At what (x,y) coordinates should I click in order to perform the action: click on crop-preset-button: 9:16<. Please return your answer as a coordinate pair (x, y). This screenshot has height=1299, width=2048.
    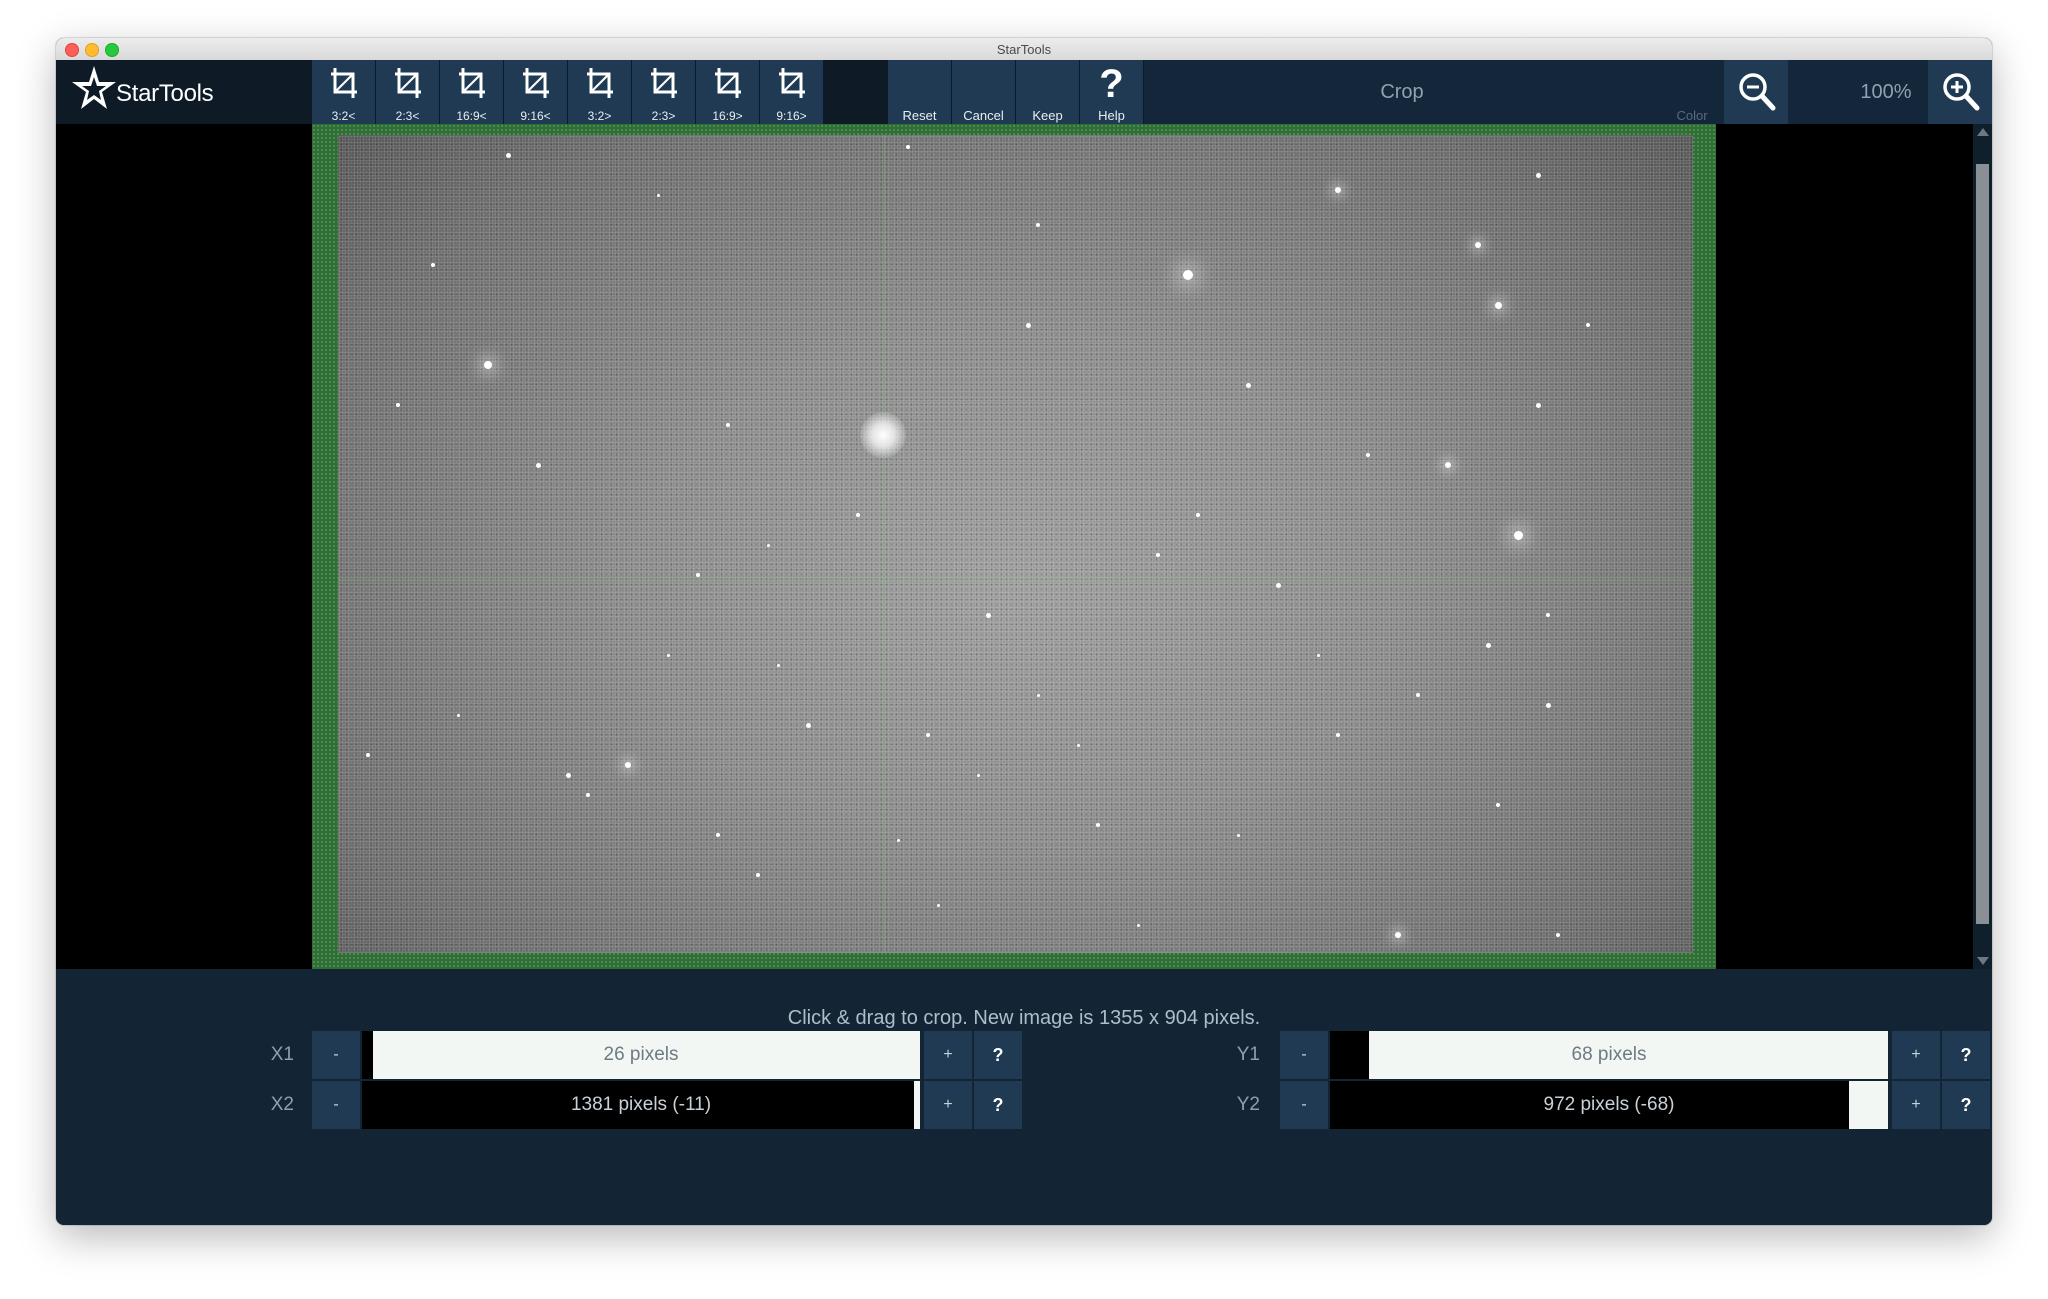
    Looking at the image, I should click on (535, 92).